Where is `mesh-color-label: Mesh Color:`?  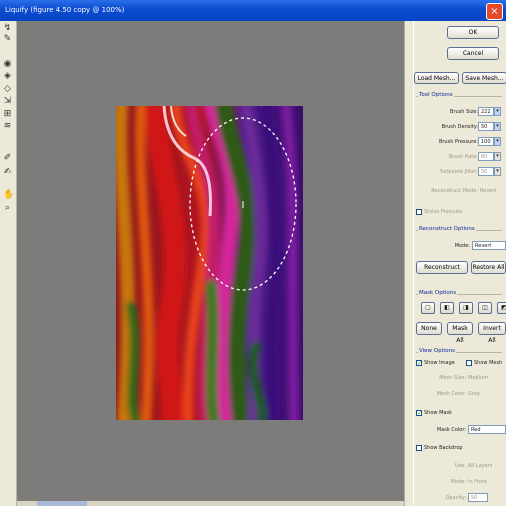
mesh-color-label: Mesh Color: is located at coordinates (451, 394).